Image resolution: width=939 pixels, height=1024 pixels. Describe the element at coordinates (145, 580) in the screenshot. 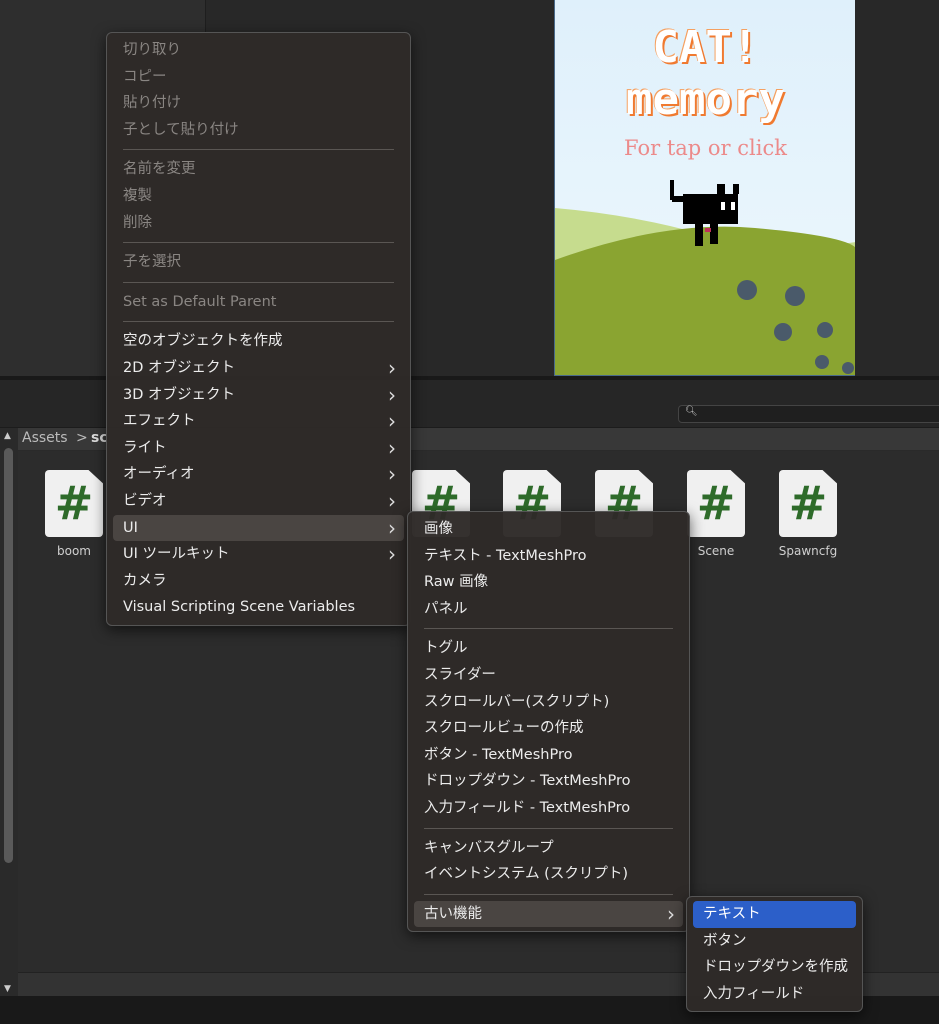

I see `menu-item-label: カメラ` at that location.